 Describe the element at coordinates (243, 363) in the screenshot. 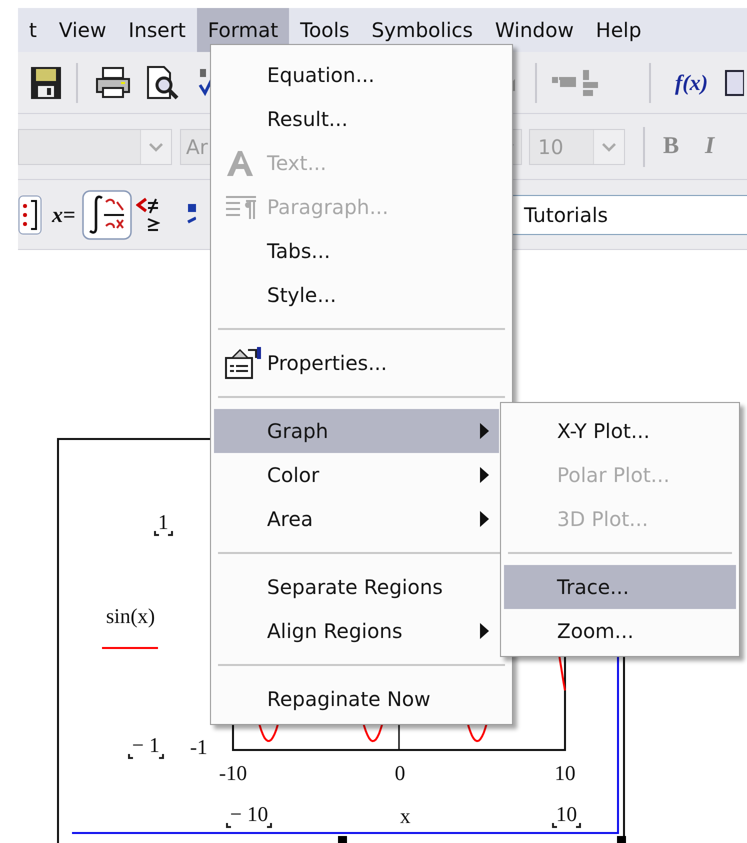

I see `properties-icon` at that location.